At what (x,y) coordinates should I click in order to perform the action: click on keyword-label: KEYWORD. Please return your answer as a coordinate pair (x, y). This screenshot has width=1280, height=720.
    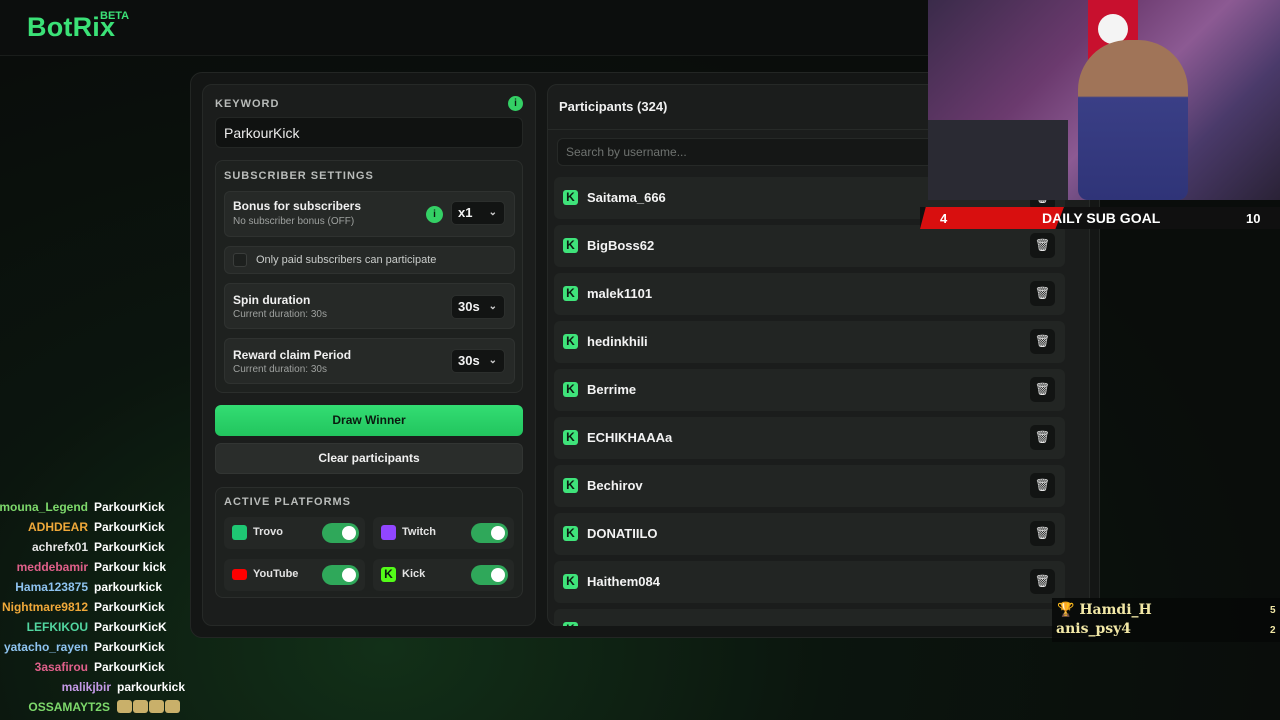
    Looking at the image, I should click on (247, 104).